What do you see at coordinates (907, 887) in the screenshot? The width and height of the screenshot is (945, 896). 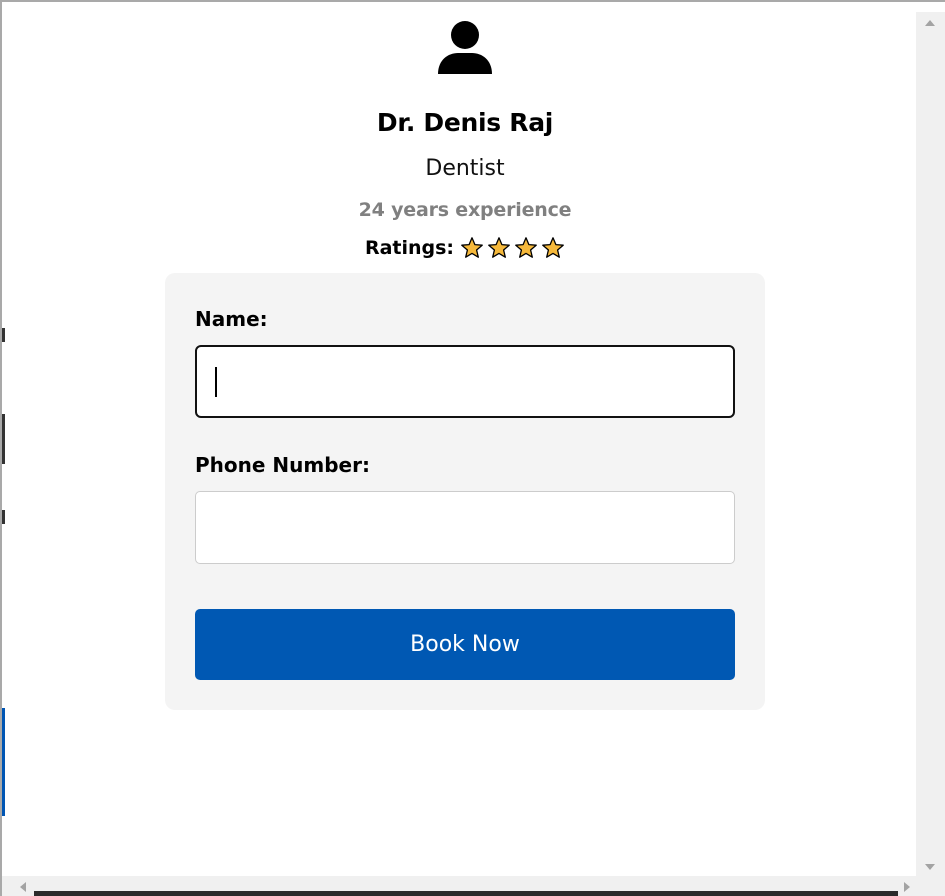 I see `scroll-right-arrow-icon` at bounding box center [907, 887].